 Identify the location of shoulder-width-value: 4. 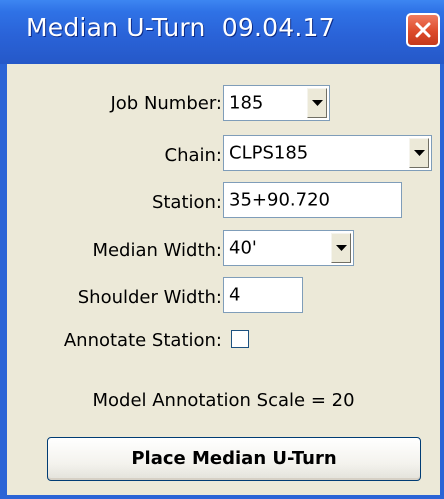
(235, 295).